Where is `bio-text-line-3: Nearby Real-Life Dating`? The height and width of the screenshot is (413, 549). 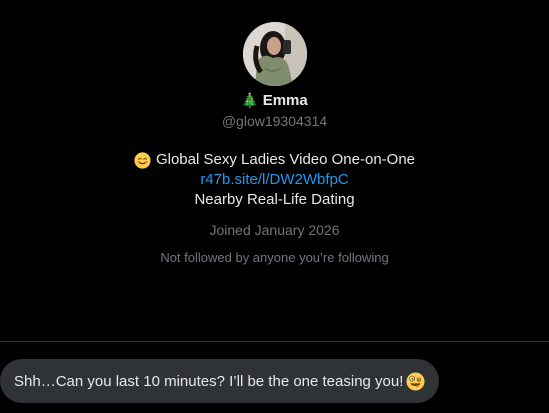
bio-text-line-3: Nearby Real-Life Dating is located at coordinates (274, 199).